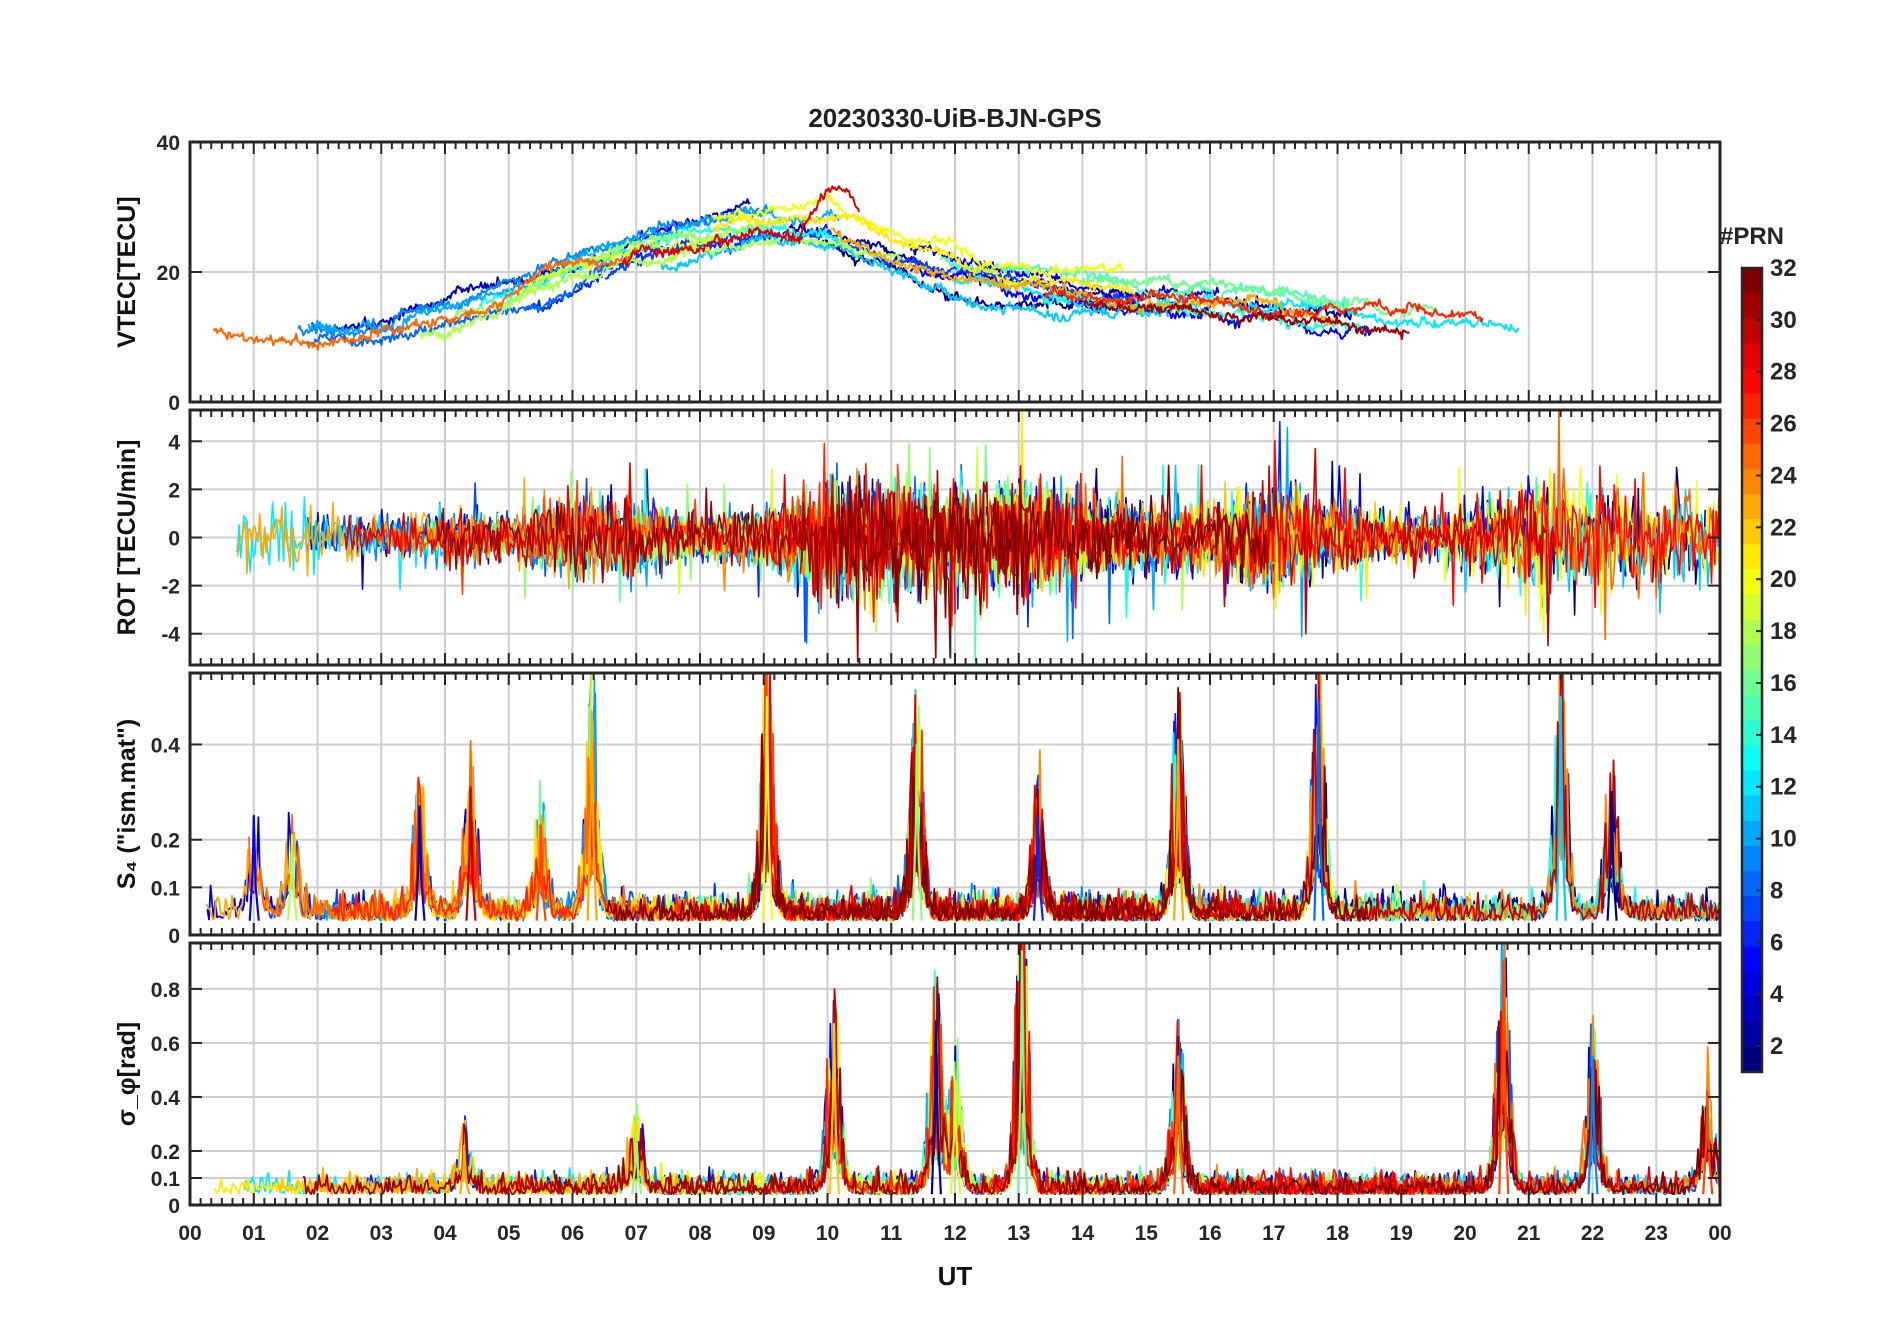  Describe the element at coordinates (636, 1233) in the screenshot. I see `x-tick-label: 07` at that location.